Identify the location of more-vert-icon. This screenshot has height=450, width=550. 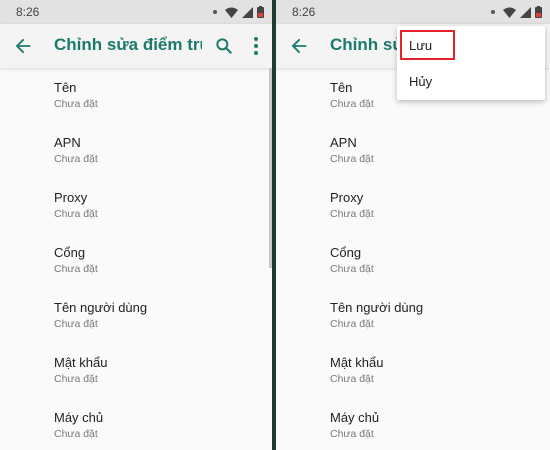
(256, 46).